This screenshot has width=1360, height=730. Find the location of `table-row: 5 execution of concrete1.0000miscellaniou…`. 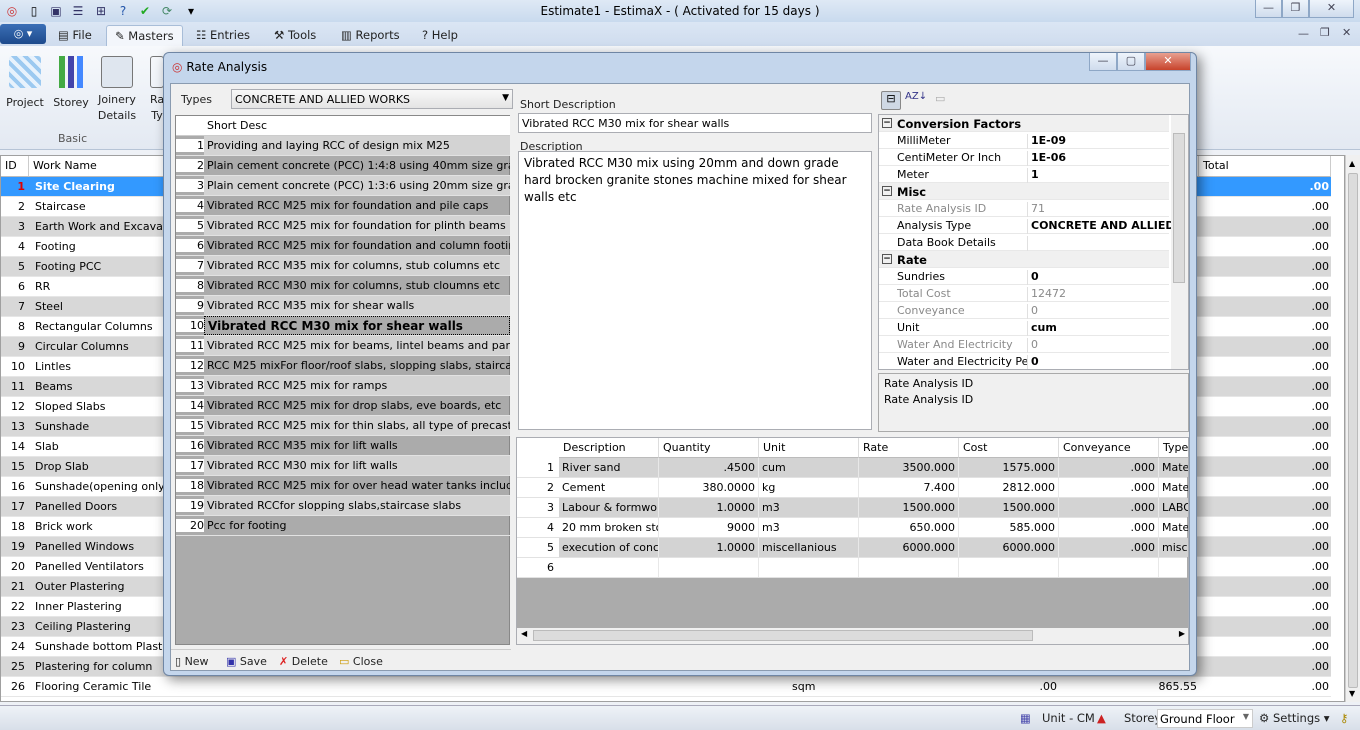

table-row: 5 execution of concrete1.0000miscellaniou… is located at coordinates (852, 548).